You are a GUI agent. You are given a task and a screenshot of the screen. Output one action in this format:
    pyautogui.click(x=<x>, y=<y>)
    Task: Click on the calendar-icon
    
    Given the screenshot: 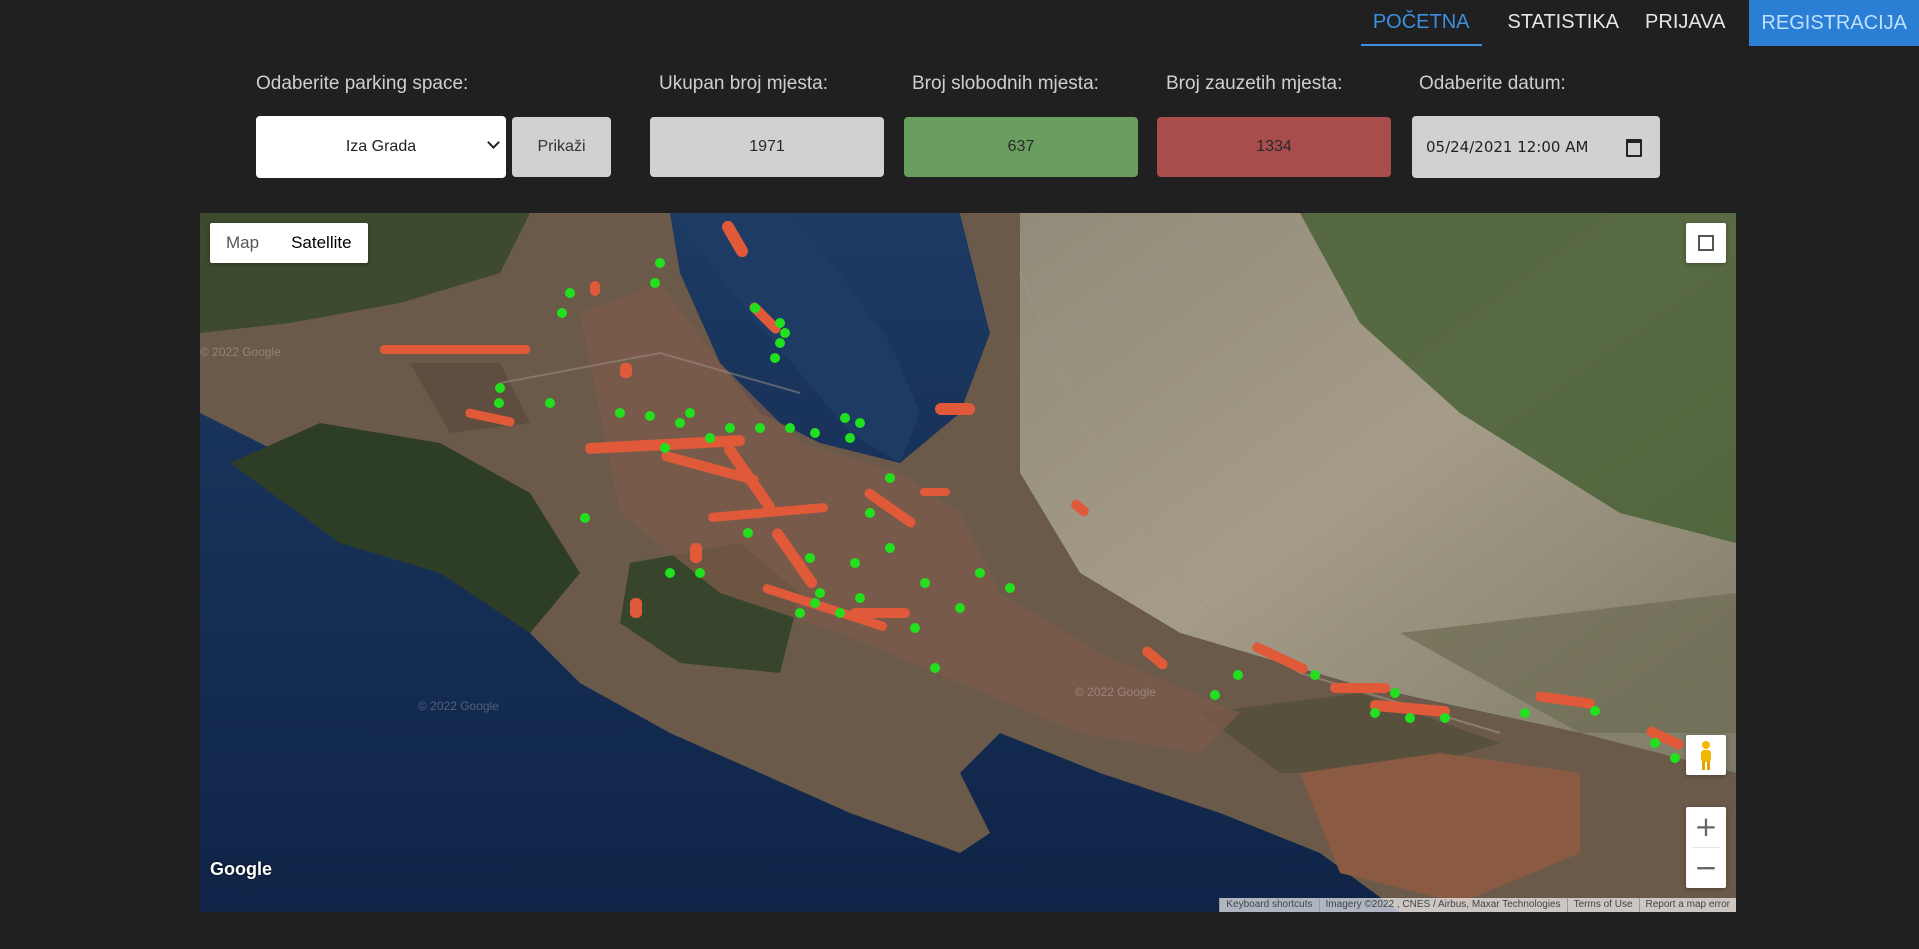 What is the action you would take?
    pyautogui.click(x=1634, y=148)
    